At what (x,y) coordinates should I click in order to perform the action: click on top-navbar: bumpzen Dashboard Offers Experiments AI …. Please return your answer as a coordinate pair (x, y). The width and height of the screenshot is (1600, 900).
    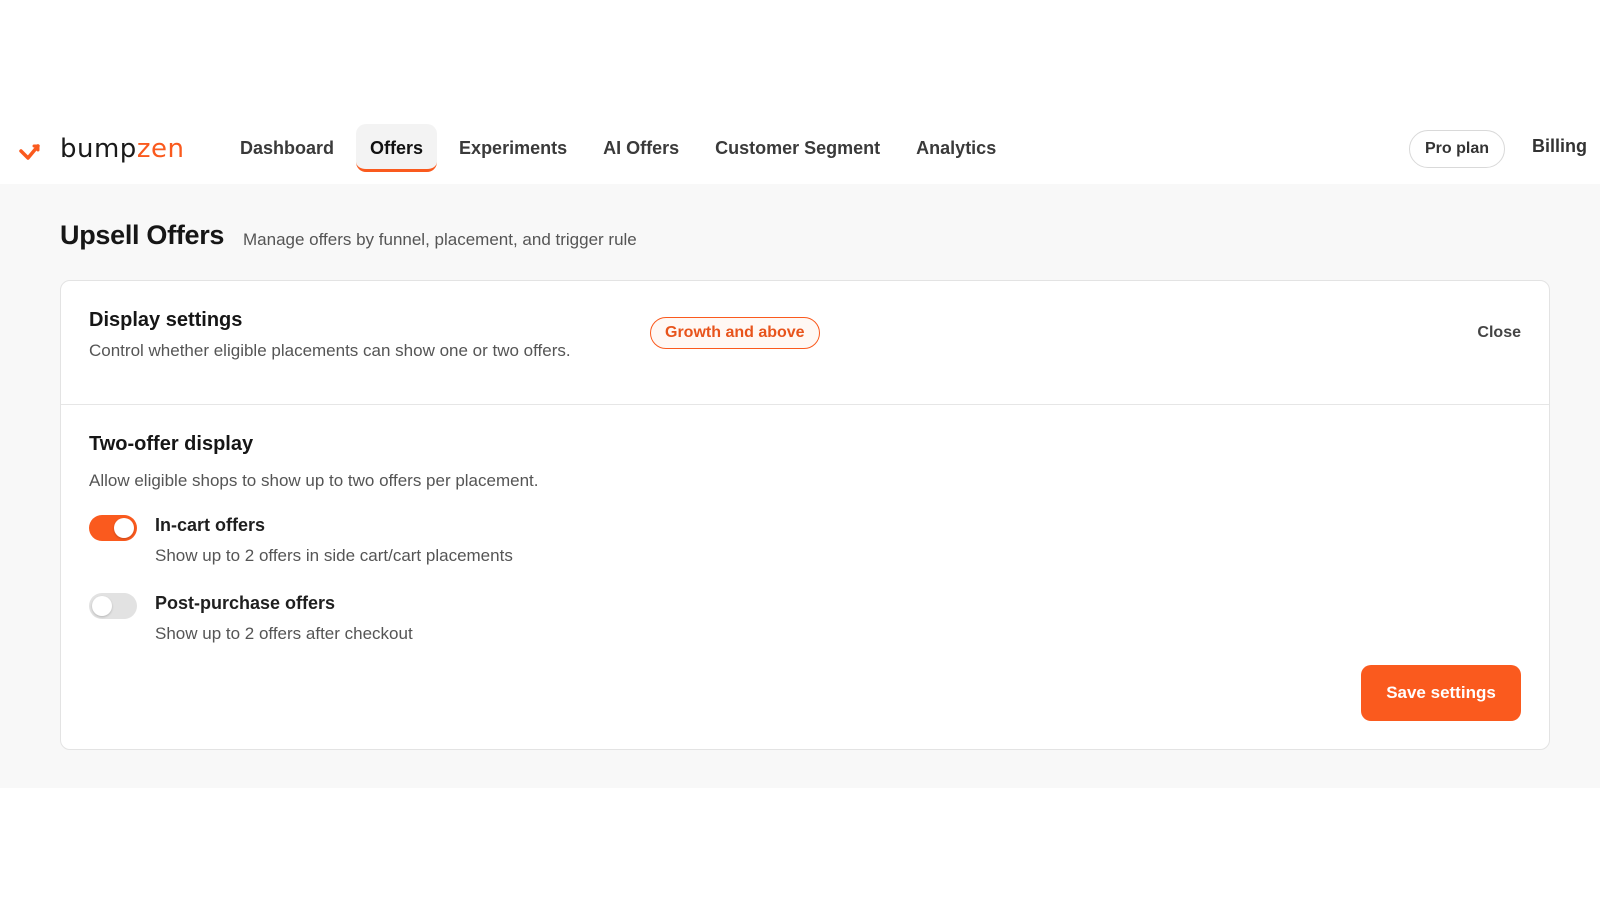
    Looking at the image, I should click on (800, 152).